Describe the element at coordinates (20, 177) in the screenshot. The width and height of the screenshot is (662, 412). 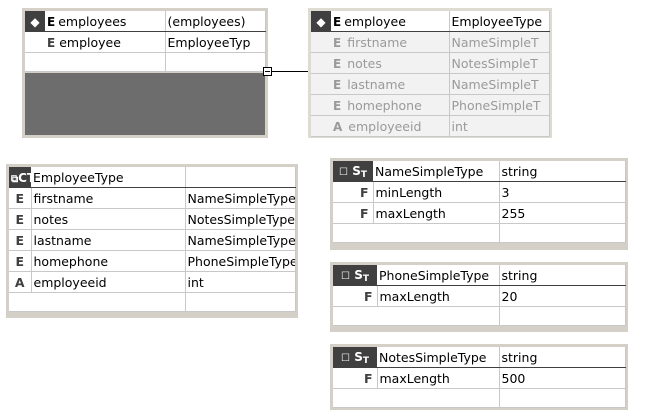
I see `complex-type-icon: ⧉CT` at that location.